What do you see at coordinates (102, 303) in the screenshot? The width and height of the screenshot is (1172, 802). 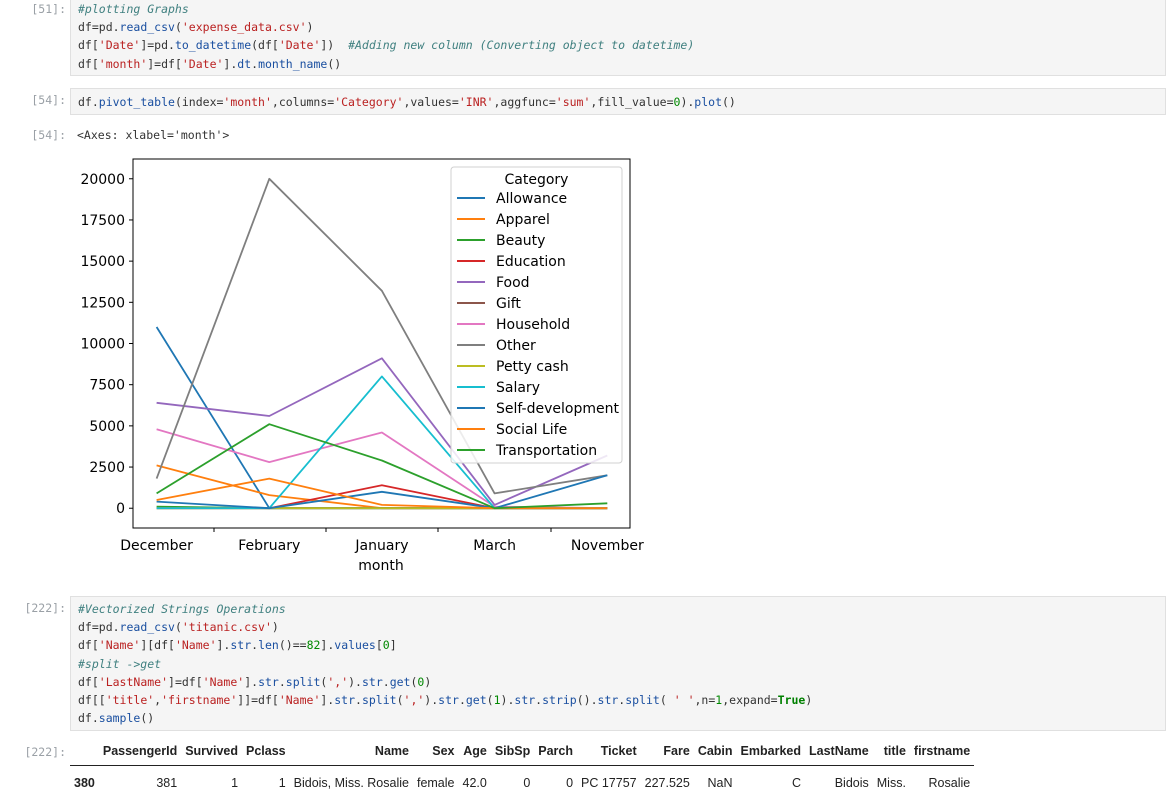 I see `y-tick-label: 12500` at bounding box center [102, 303].